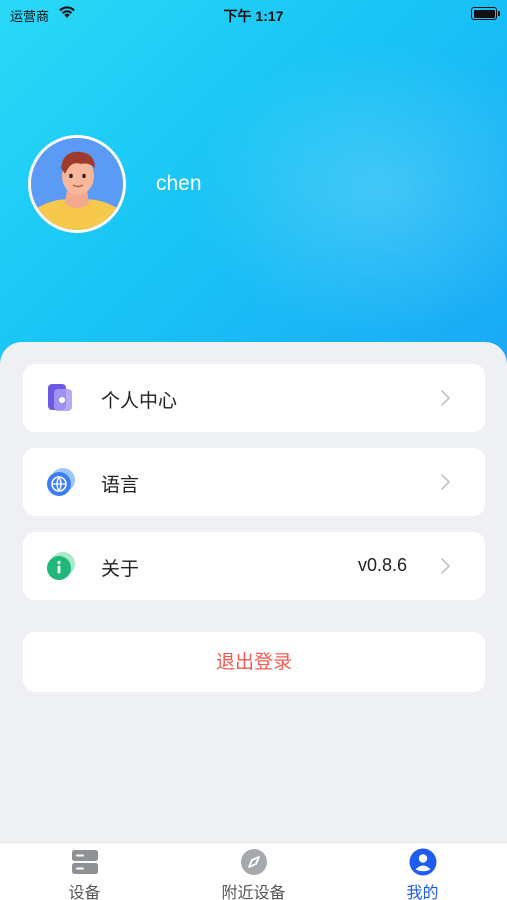 The width and height of the screenshot is (507, 900). Describe the element at coordinates (120, 485) in the screenshot. I see `menu-item-label: 语言` at that location.